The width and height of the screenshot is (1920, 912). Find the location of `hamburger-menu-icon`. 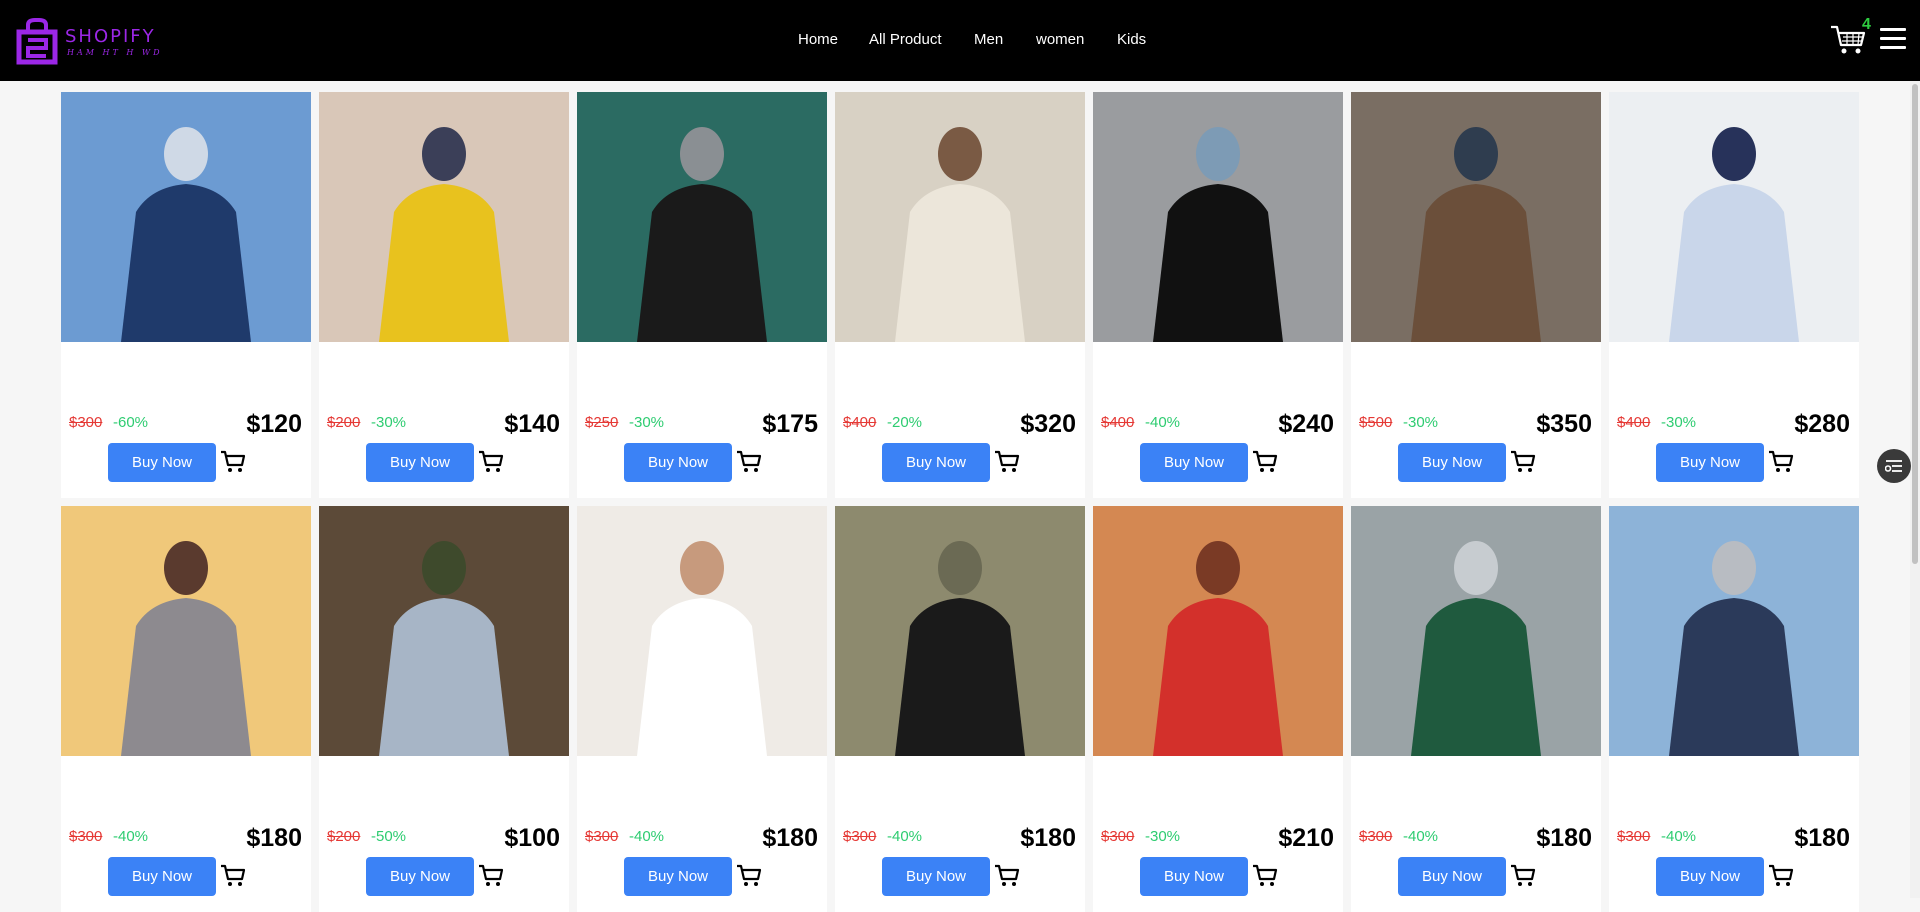

hamburger-menu-icon is located at coordinates (1893, 39).